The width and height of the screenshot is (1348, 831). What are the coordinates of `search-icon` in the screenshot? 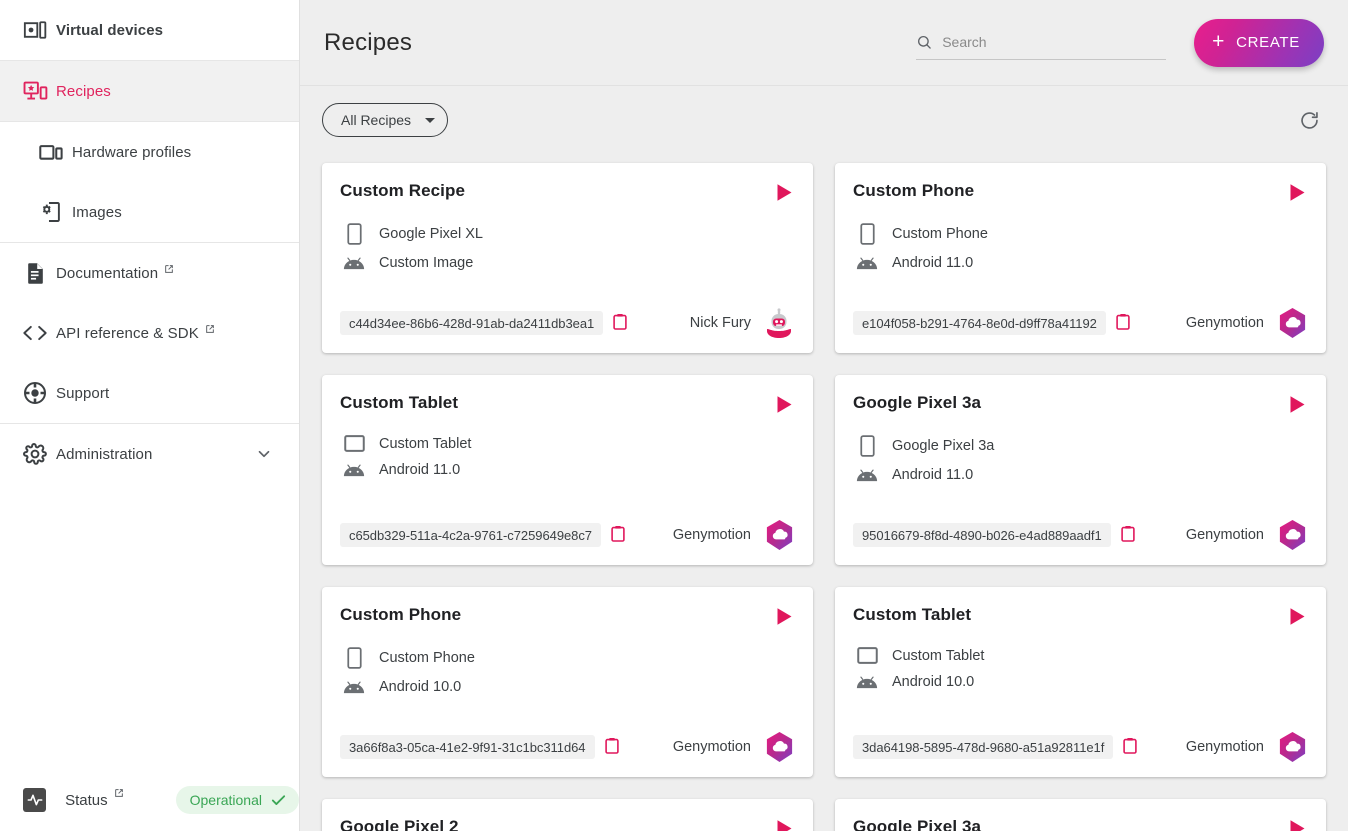 It's located at (924, 42).